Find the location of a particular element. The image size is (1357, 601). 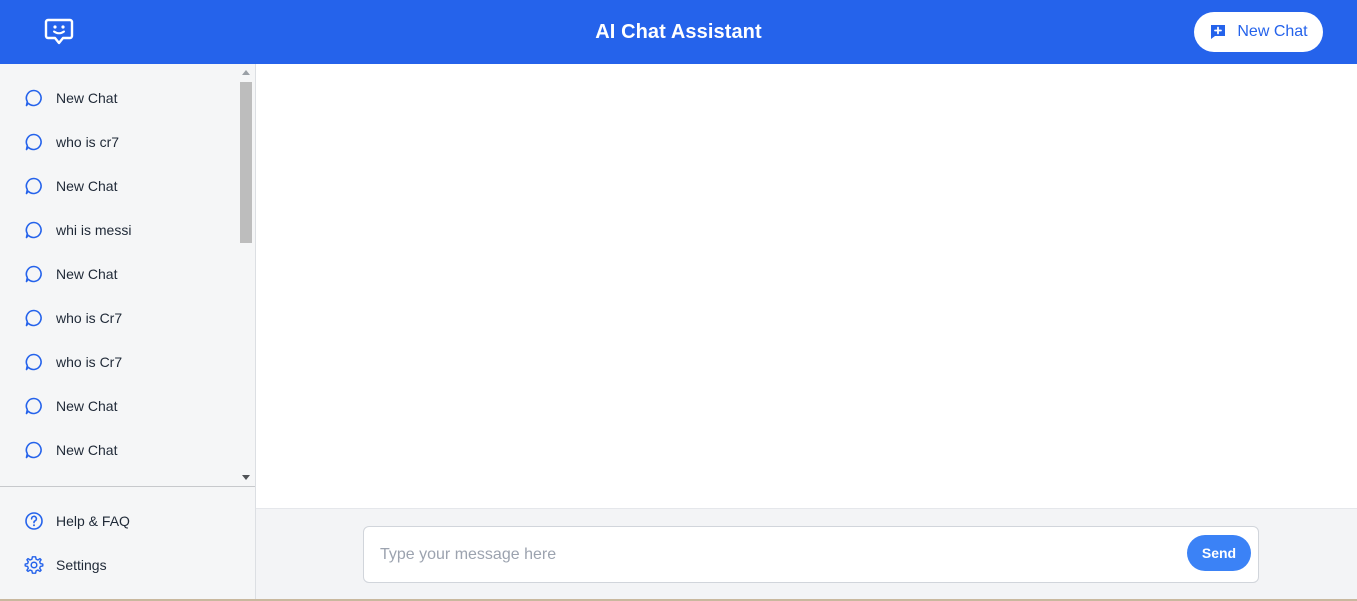

new-chat-button-label: New Chat is located at coordinates (1272, 31).